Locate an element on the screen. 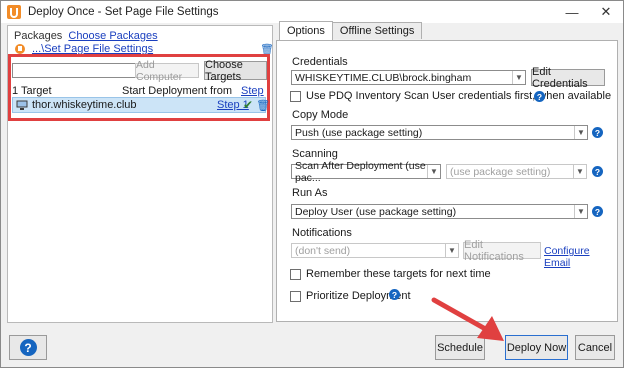 The height and width of the screenshot is (368, 624). scan-profile-select: (use package setting) ▼ is located at coordinates (516, 171).